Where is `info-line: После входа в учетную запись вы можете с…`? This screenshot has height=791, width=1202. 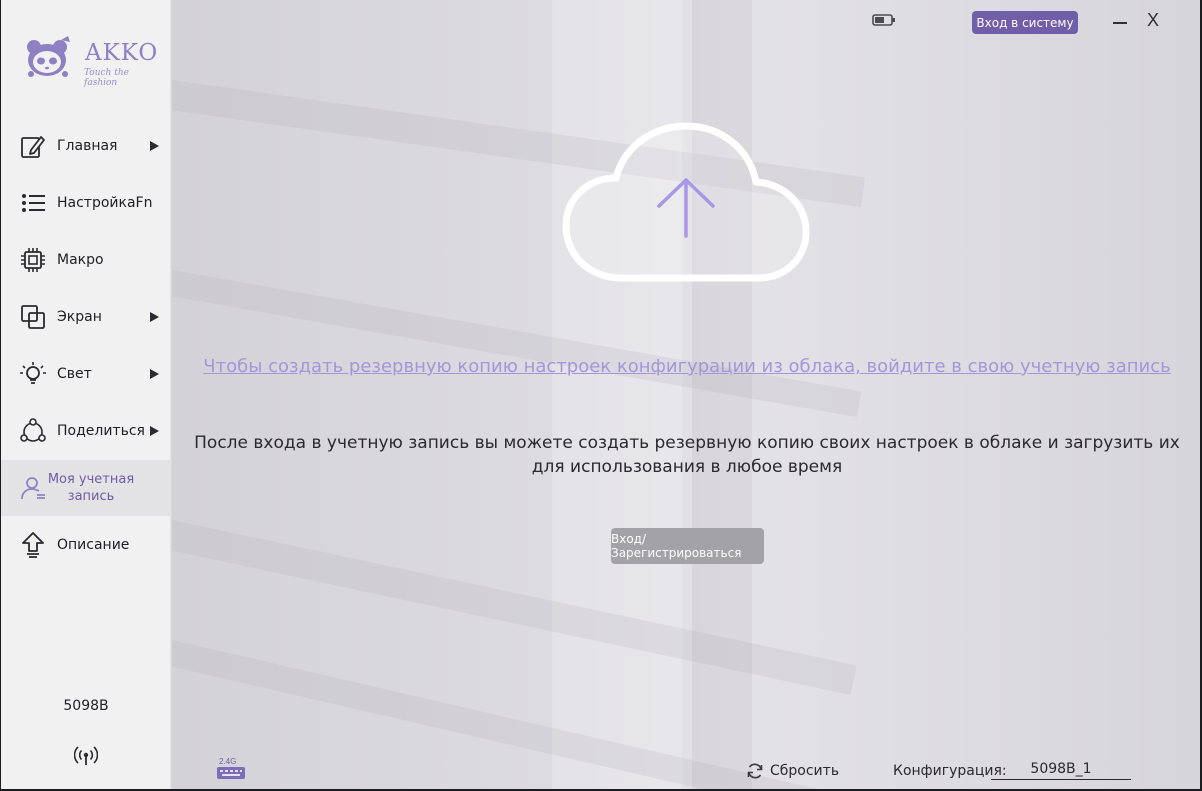
info-line: После входа в учетную запись вы можете с… is located at coordinates (687, 443).